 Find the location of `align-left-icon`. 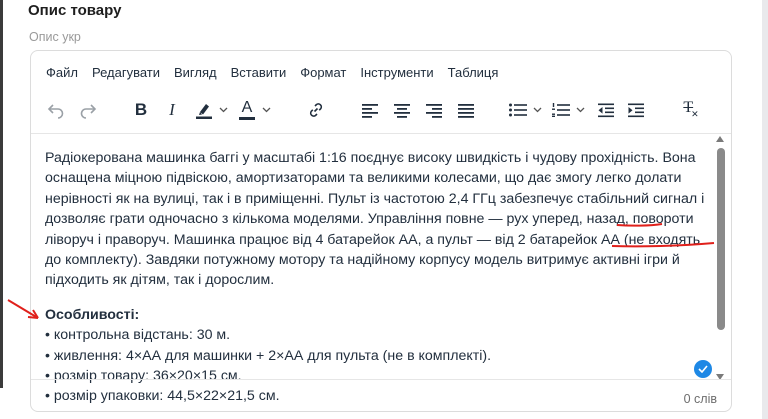

align-left-icon is located at coordinates (370, 110).